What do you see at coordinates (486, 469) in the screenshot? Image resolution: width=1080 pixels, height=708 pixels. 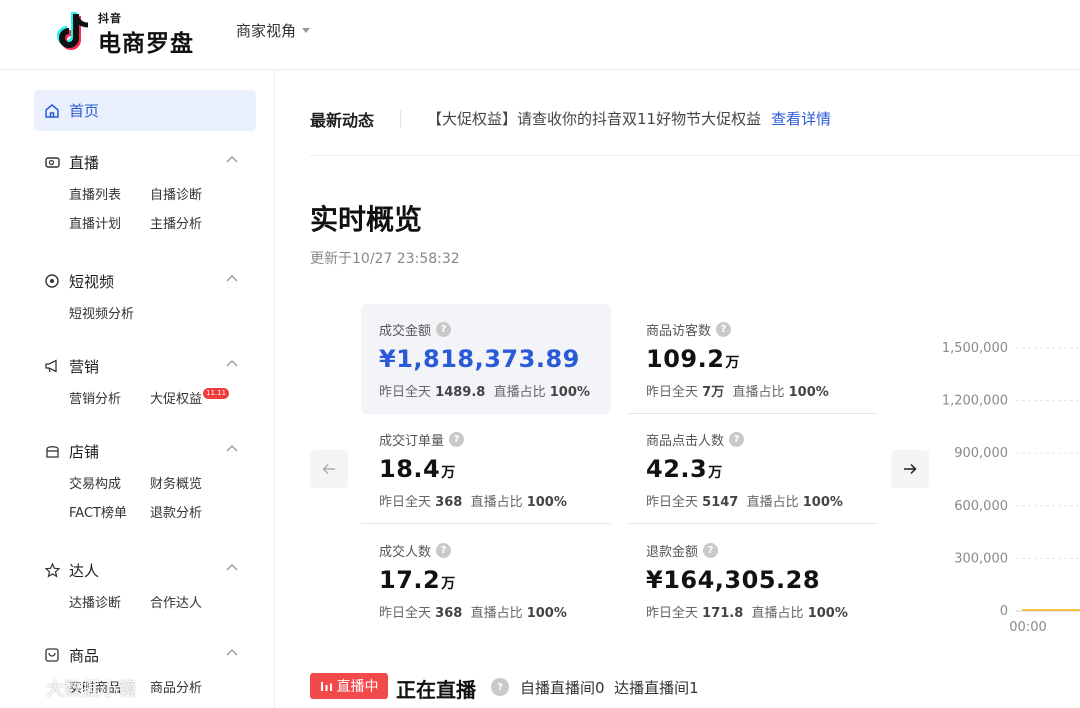 I see `metric-card-orders: 成交订单量? 18.4万 昨日全天 368 直播占比 100%` at bounding box center [486, 469].